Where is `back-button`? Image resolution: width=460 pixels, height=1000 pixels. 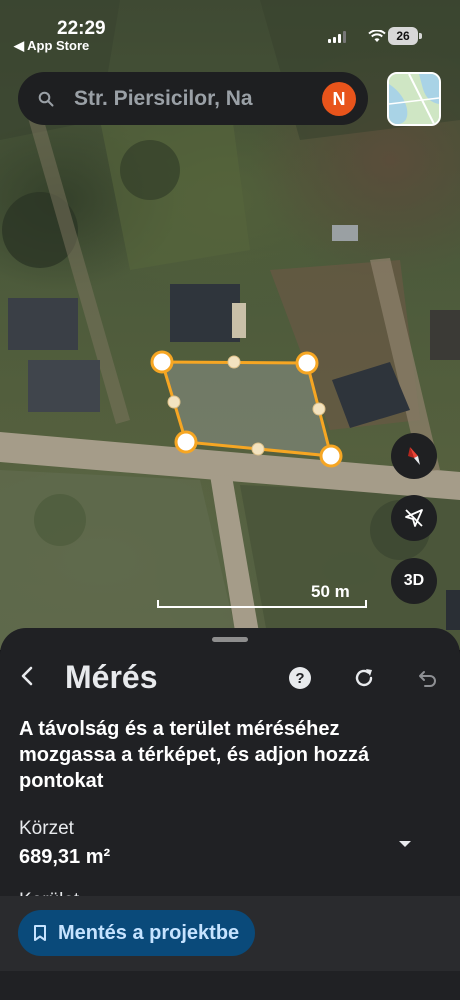
back-button is located at coordinates (28, 676).